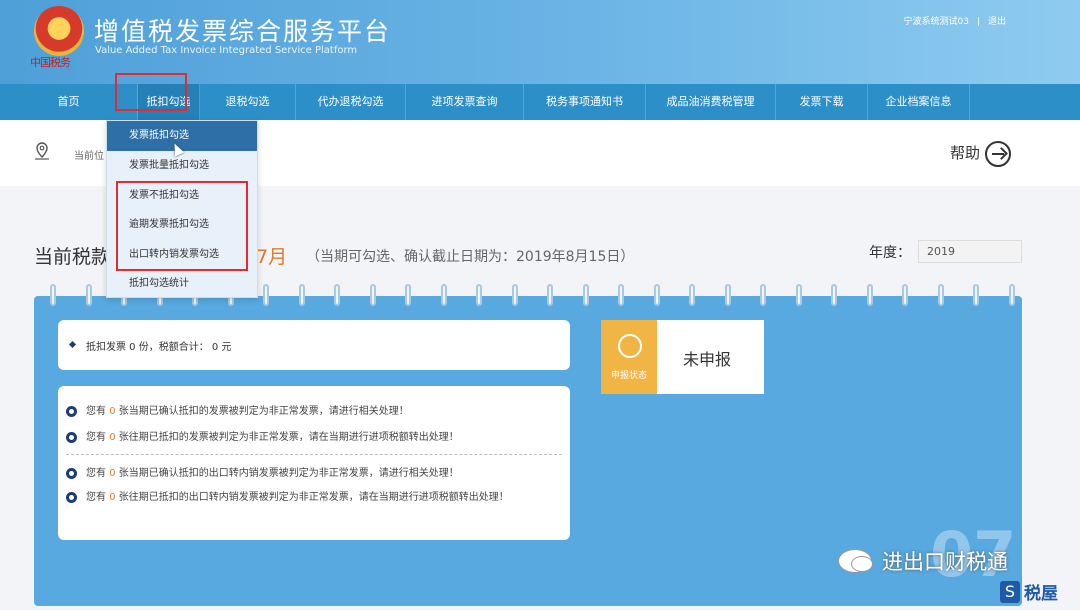 The width and height of the screenshot is (1080, 610). Describe the element at coordinates (707, 359) in the screenshot. I see `status-value: 未申报` at that location.